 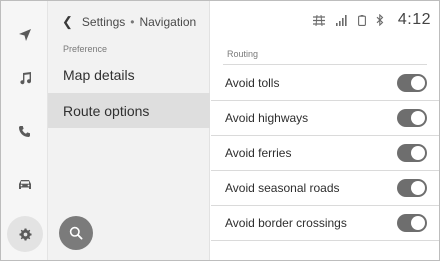 What do you see at coordinates (282, 188) in the screenshot?
I see `option-label: Avoid seasonal roads` at bounding box center [282, 188].